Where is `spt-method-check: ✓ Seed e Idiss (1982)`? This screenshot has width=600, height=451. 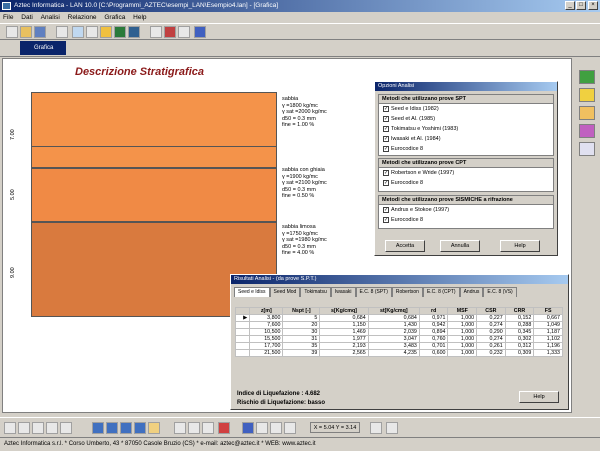
spt-method-check: ✓ Seed e Idiss (1982) is located at coordinates (466, 109).